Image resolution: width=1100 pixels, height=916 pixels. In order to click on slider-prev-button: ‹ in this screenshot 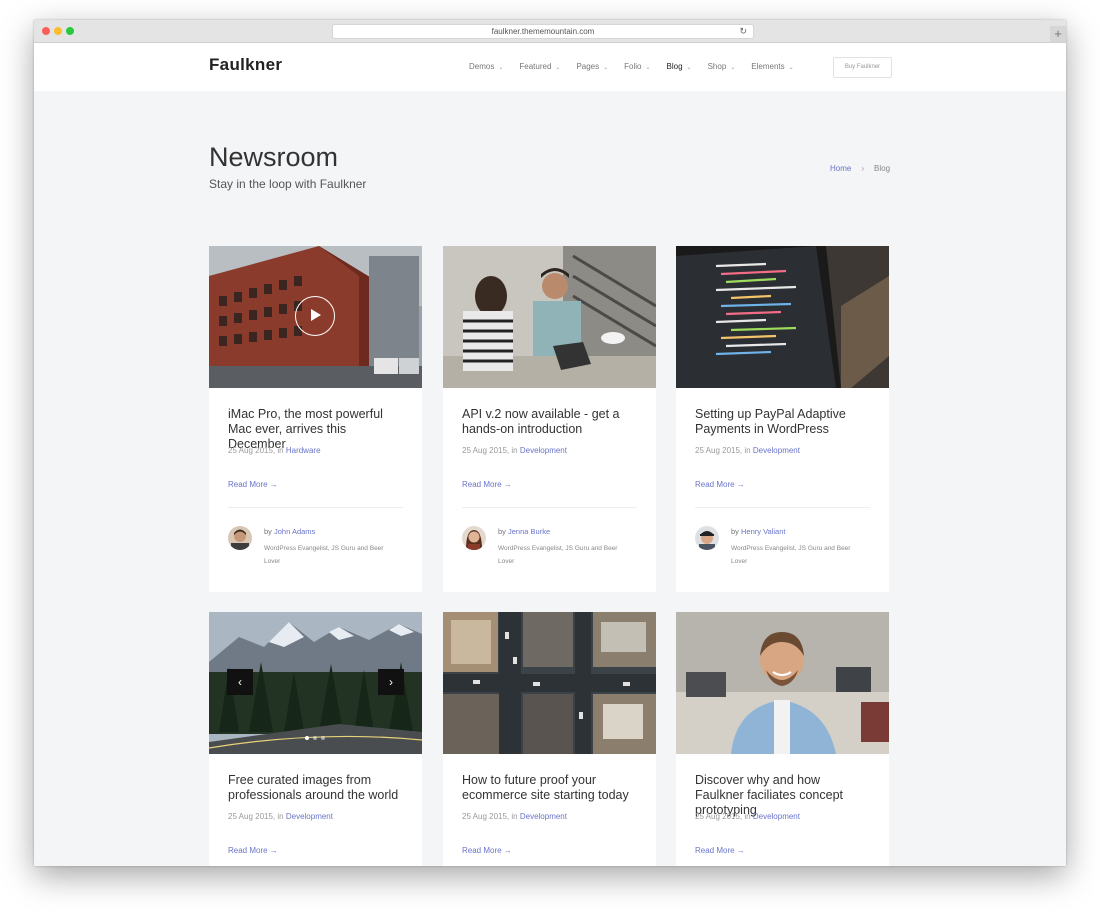, I will do `click(240, 682)`.